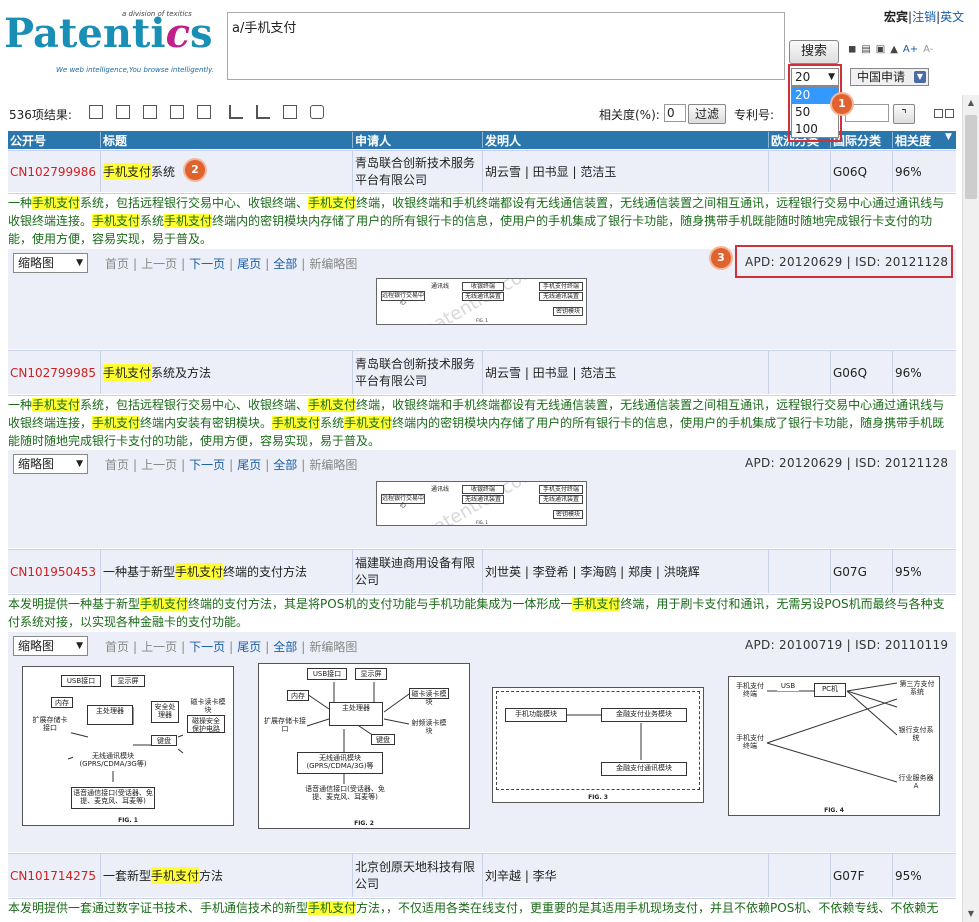 The image size is (979, 922). What do you see at coordinates (96, 112) in the screenshot?
I see `view-list-icon` at bounding box center [96, 112].